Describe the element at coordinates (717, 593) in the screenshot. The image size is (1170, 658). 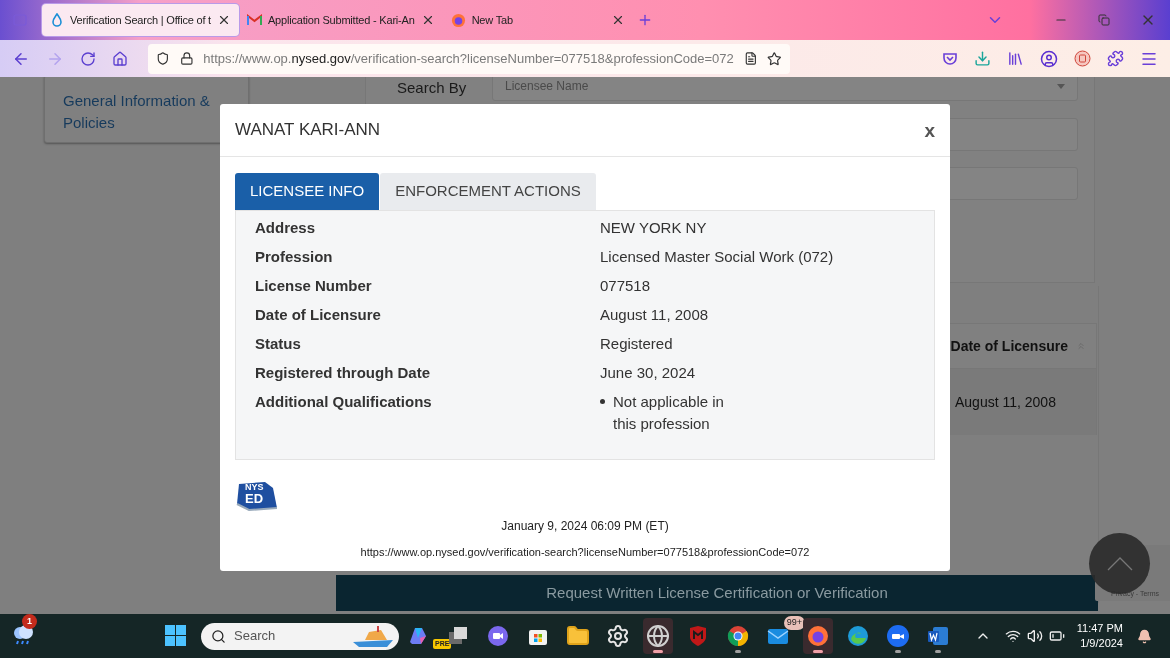
I see `request-button: Request Written License Certification or Verification` at that location.